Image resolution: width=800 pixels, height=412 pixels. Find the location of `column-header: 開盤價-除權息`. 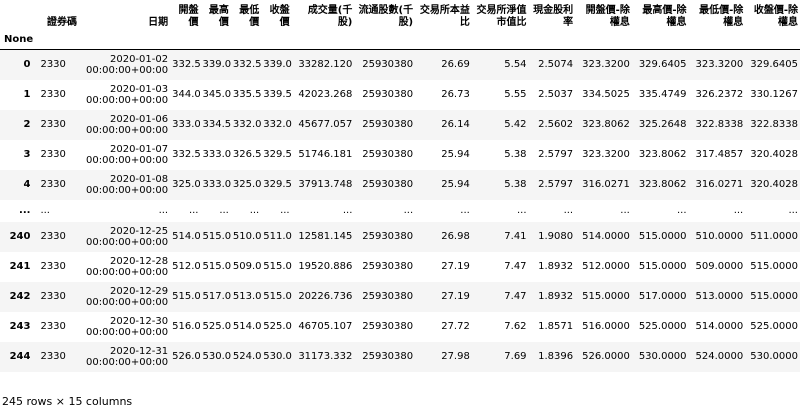

column-header: 開盤價-除權息 is located at coordinates (607, 16).